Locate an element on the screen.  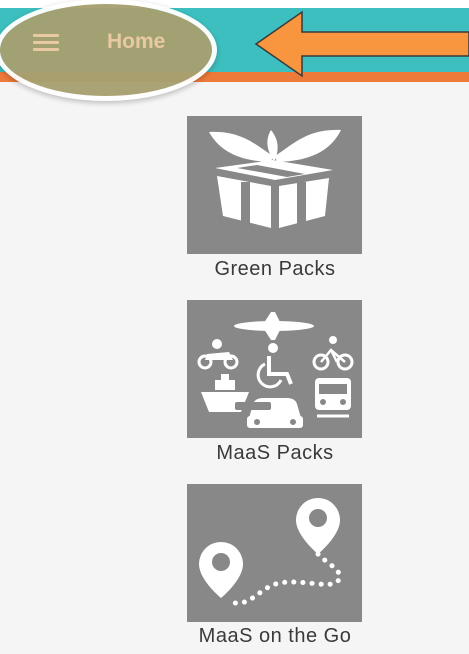
maas-packs-tile is located at coordinates (274, 369).